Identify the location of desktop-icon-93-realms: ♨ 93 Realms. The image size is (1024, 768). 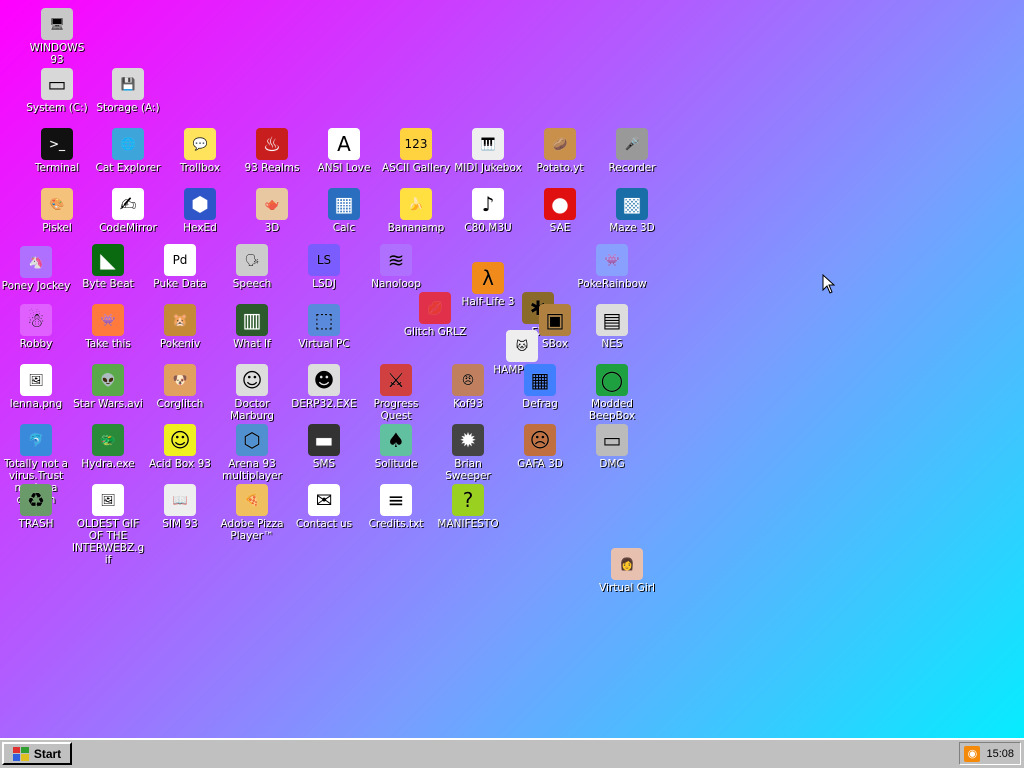
(272, 151).